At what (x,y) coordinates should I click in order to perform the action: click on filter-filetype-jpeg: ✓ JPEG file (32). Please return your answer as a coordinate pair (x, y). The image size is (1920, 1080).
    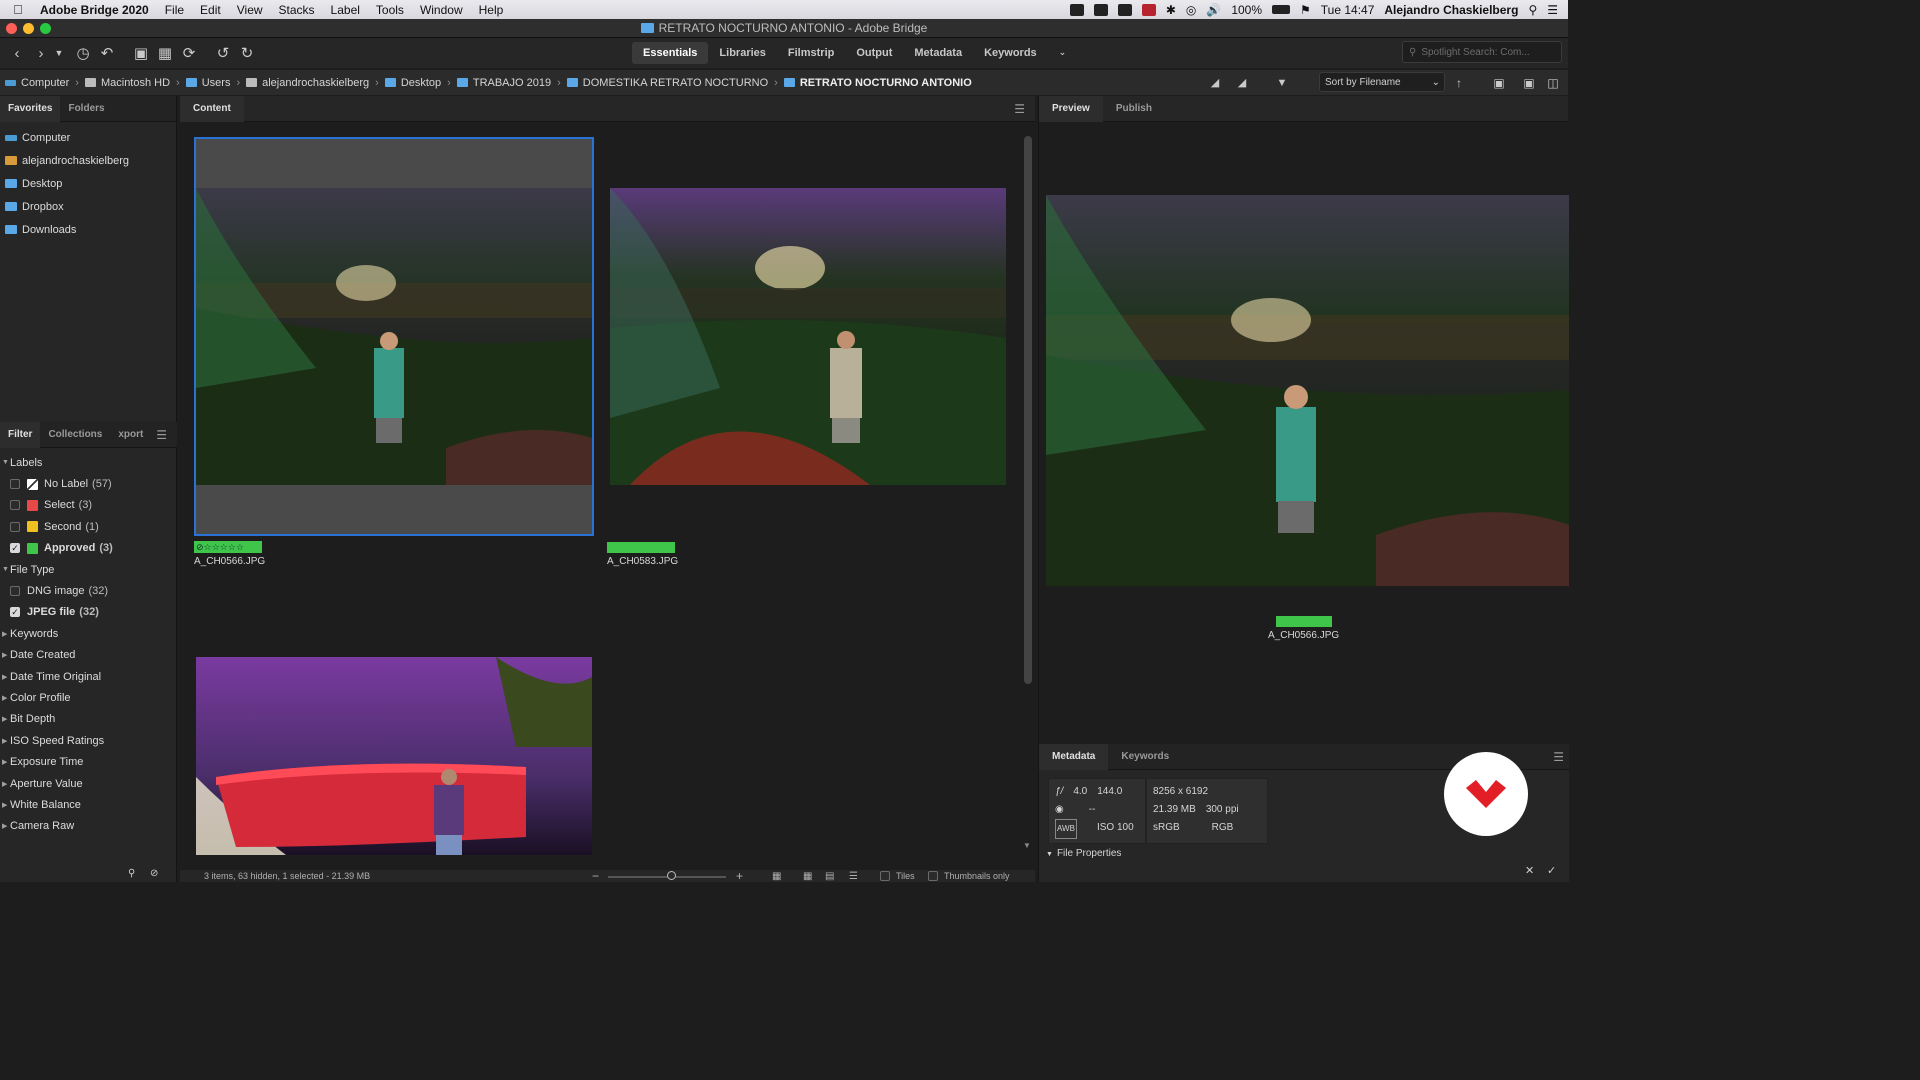
    Looking at the image, I should click on (88, 612).